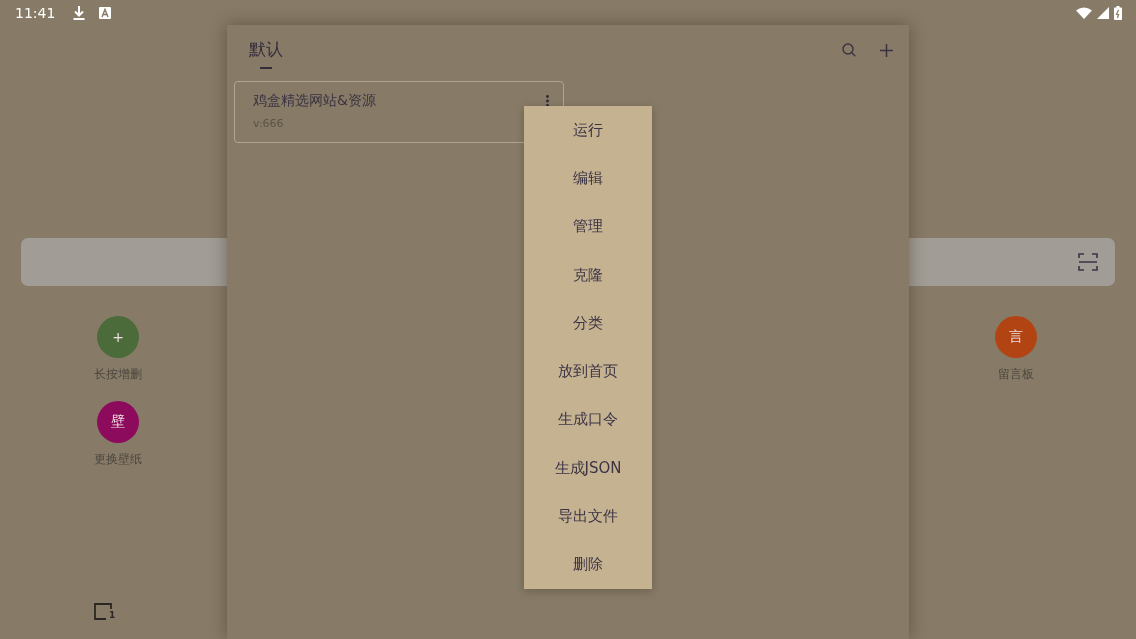 The width and height of the screenshot is (1136, 639). I want to click on shortcut-button: 言, so click(1016, 337).